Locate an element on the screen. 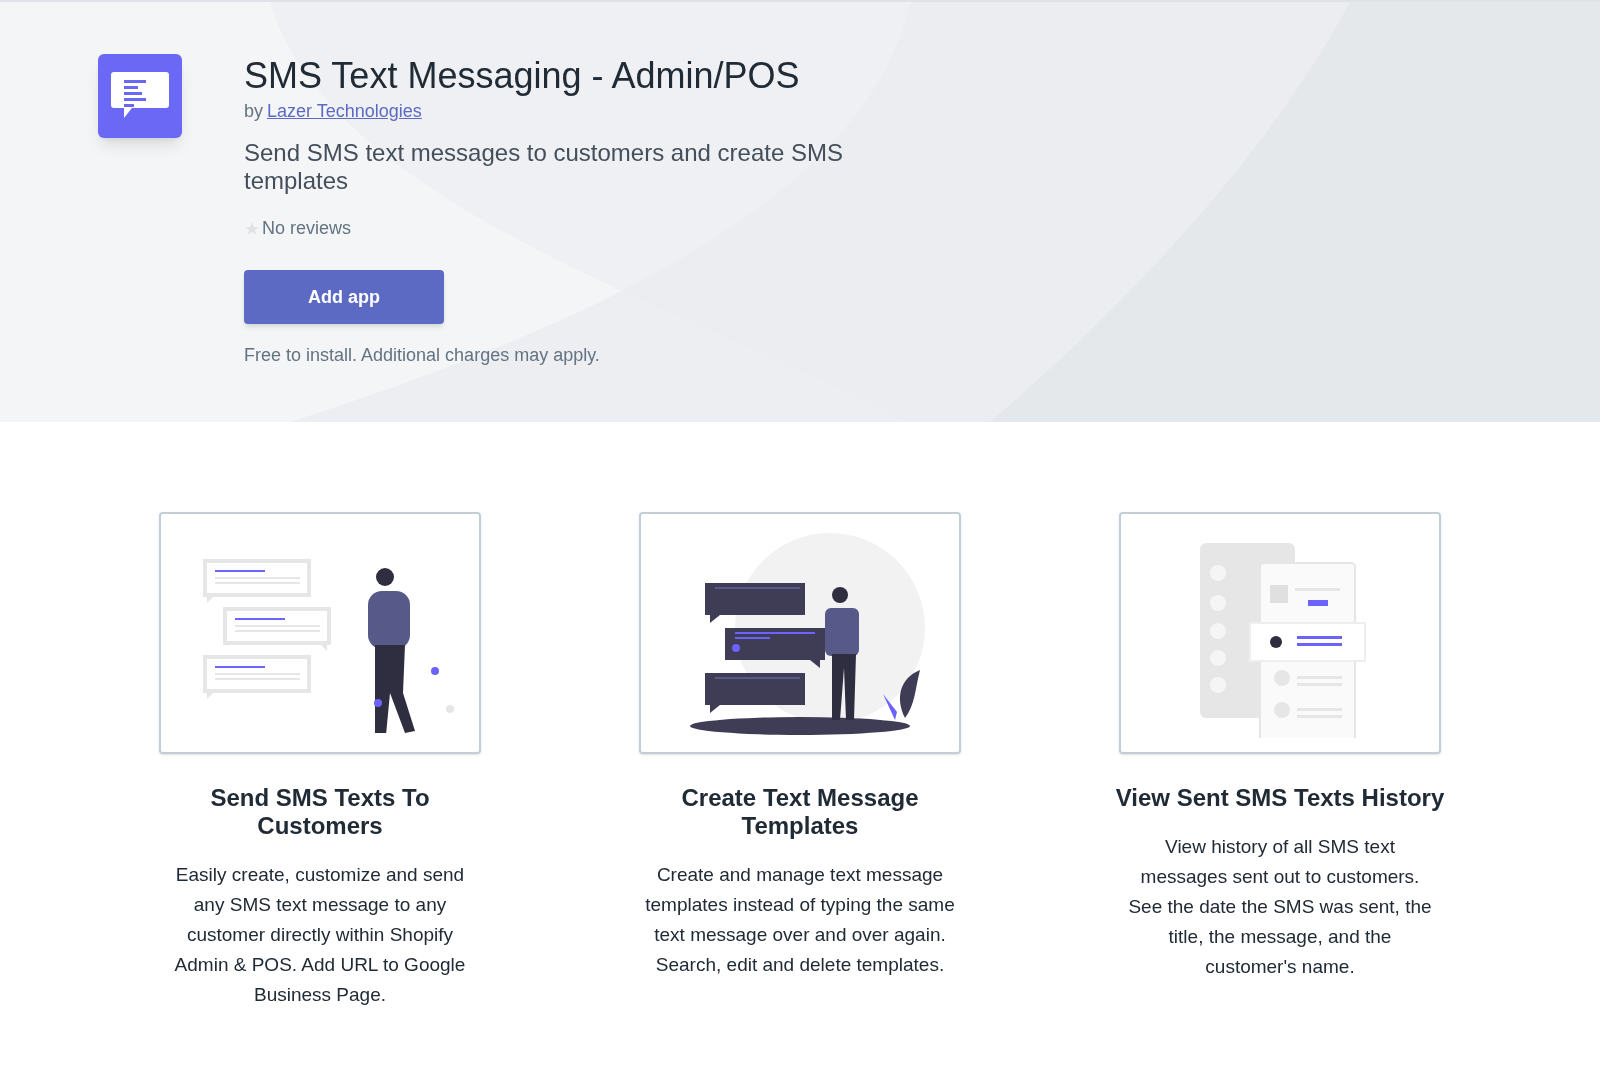 The image size is (1600, 1072). feature-description: Create and manage text message templates instead of typing the same text message over and over again. Search, edit and delete templates. is located at coordinates (800, 920).